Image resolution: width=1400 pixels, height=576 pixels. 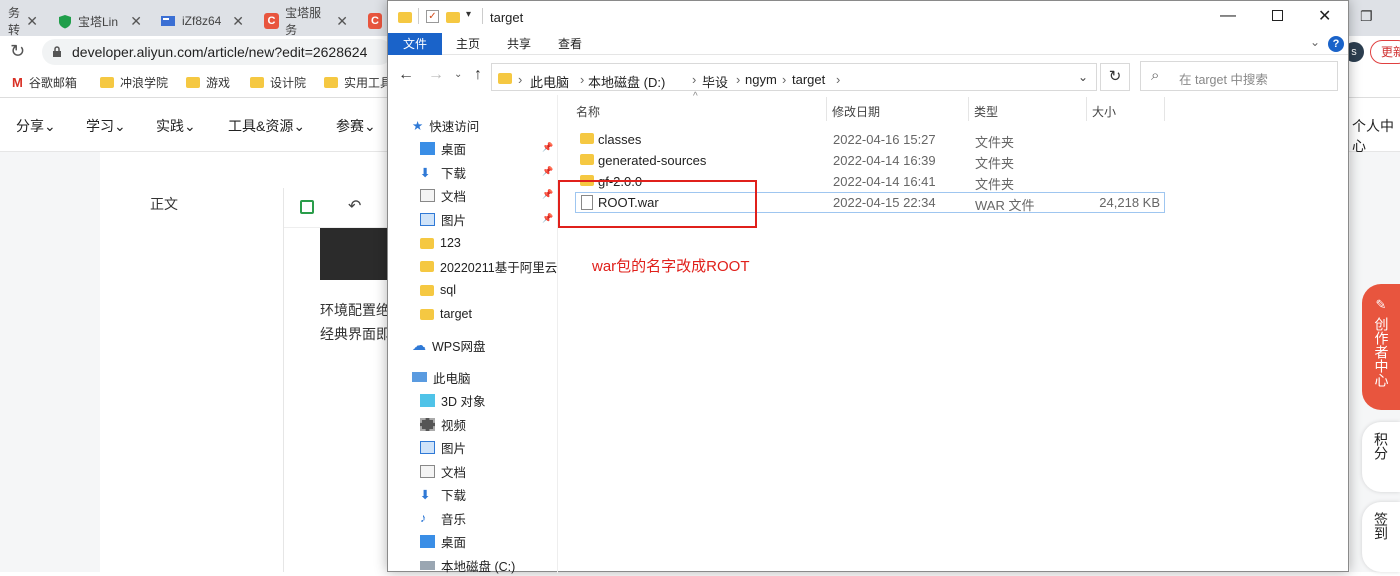 What do you see at coordinates (356, 126) in the screenshot?
I see `nav-compete: 参赛⌄` at bounding box center [356, 126].